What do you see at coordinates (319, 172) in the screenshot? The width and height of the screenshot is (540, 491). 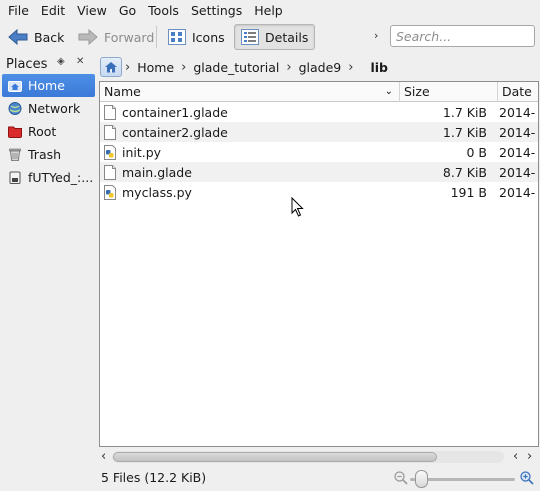 I see `file-row: main.glade 8.7 KiB 2014-` at bounding box center [319, 172].